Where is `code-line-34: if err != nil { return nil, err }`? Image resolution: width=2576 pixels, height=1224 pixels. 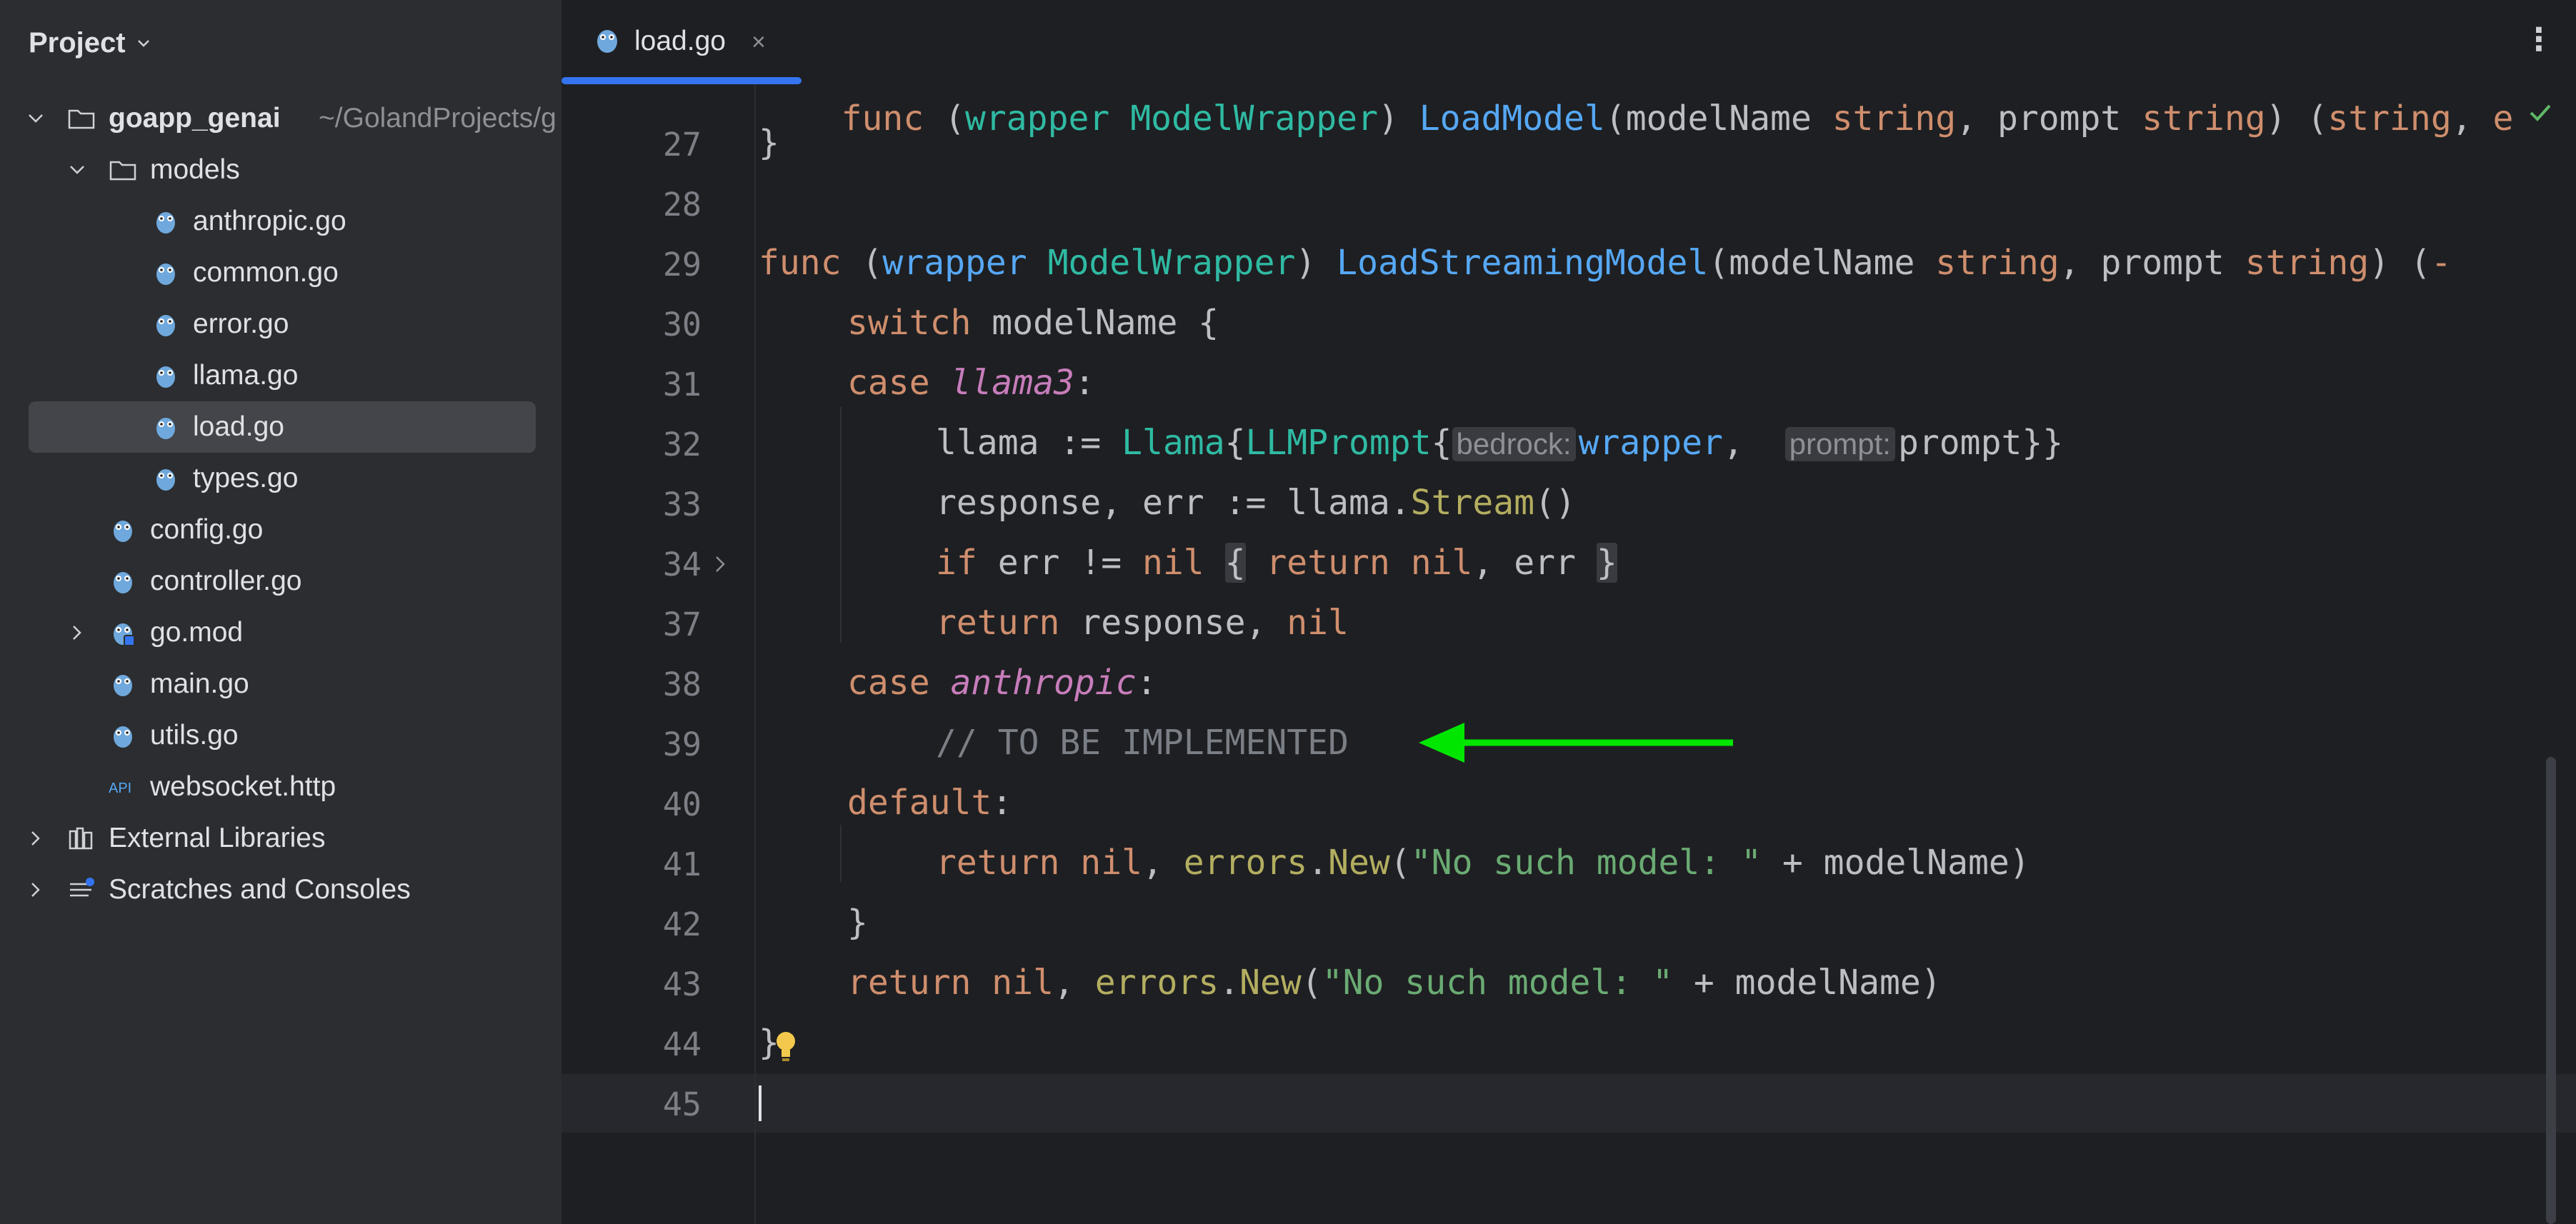
code-line-34: if err != nil { return nil, err } is located at coordinates (1276, 563).